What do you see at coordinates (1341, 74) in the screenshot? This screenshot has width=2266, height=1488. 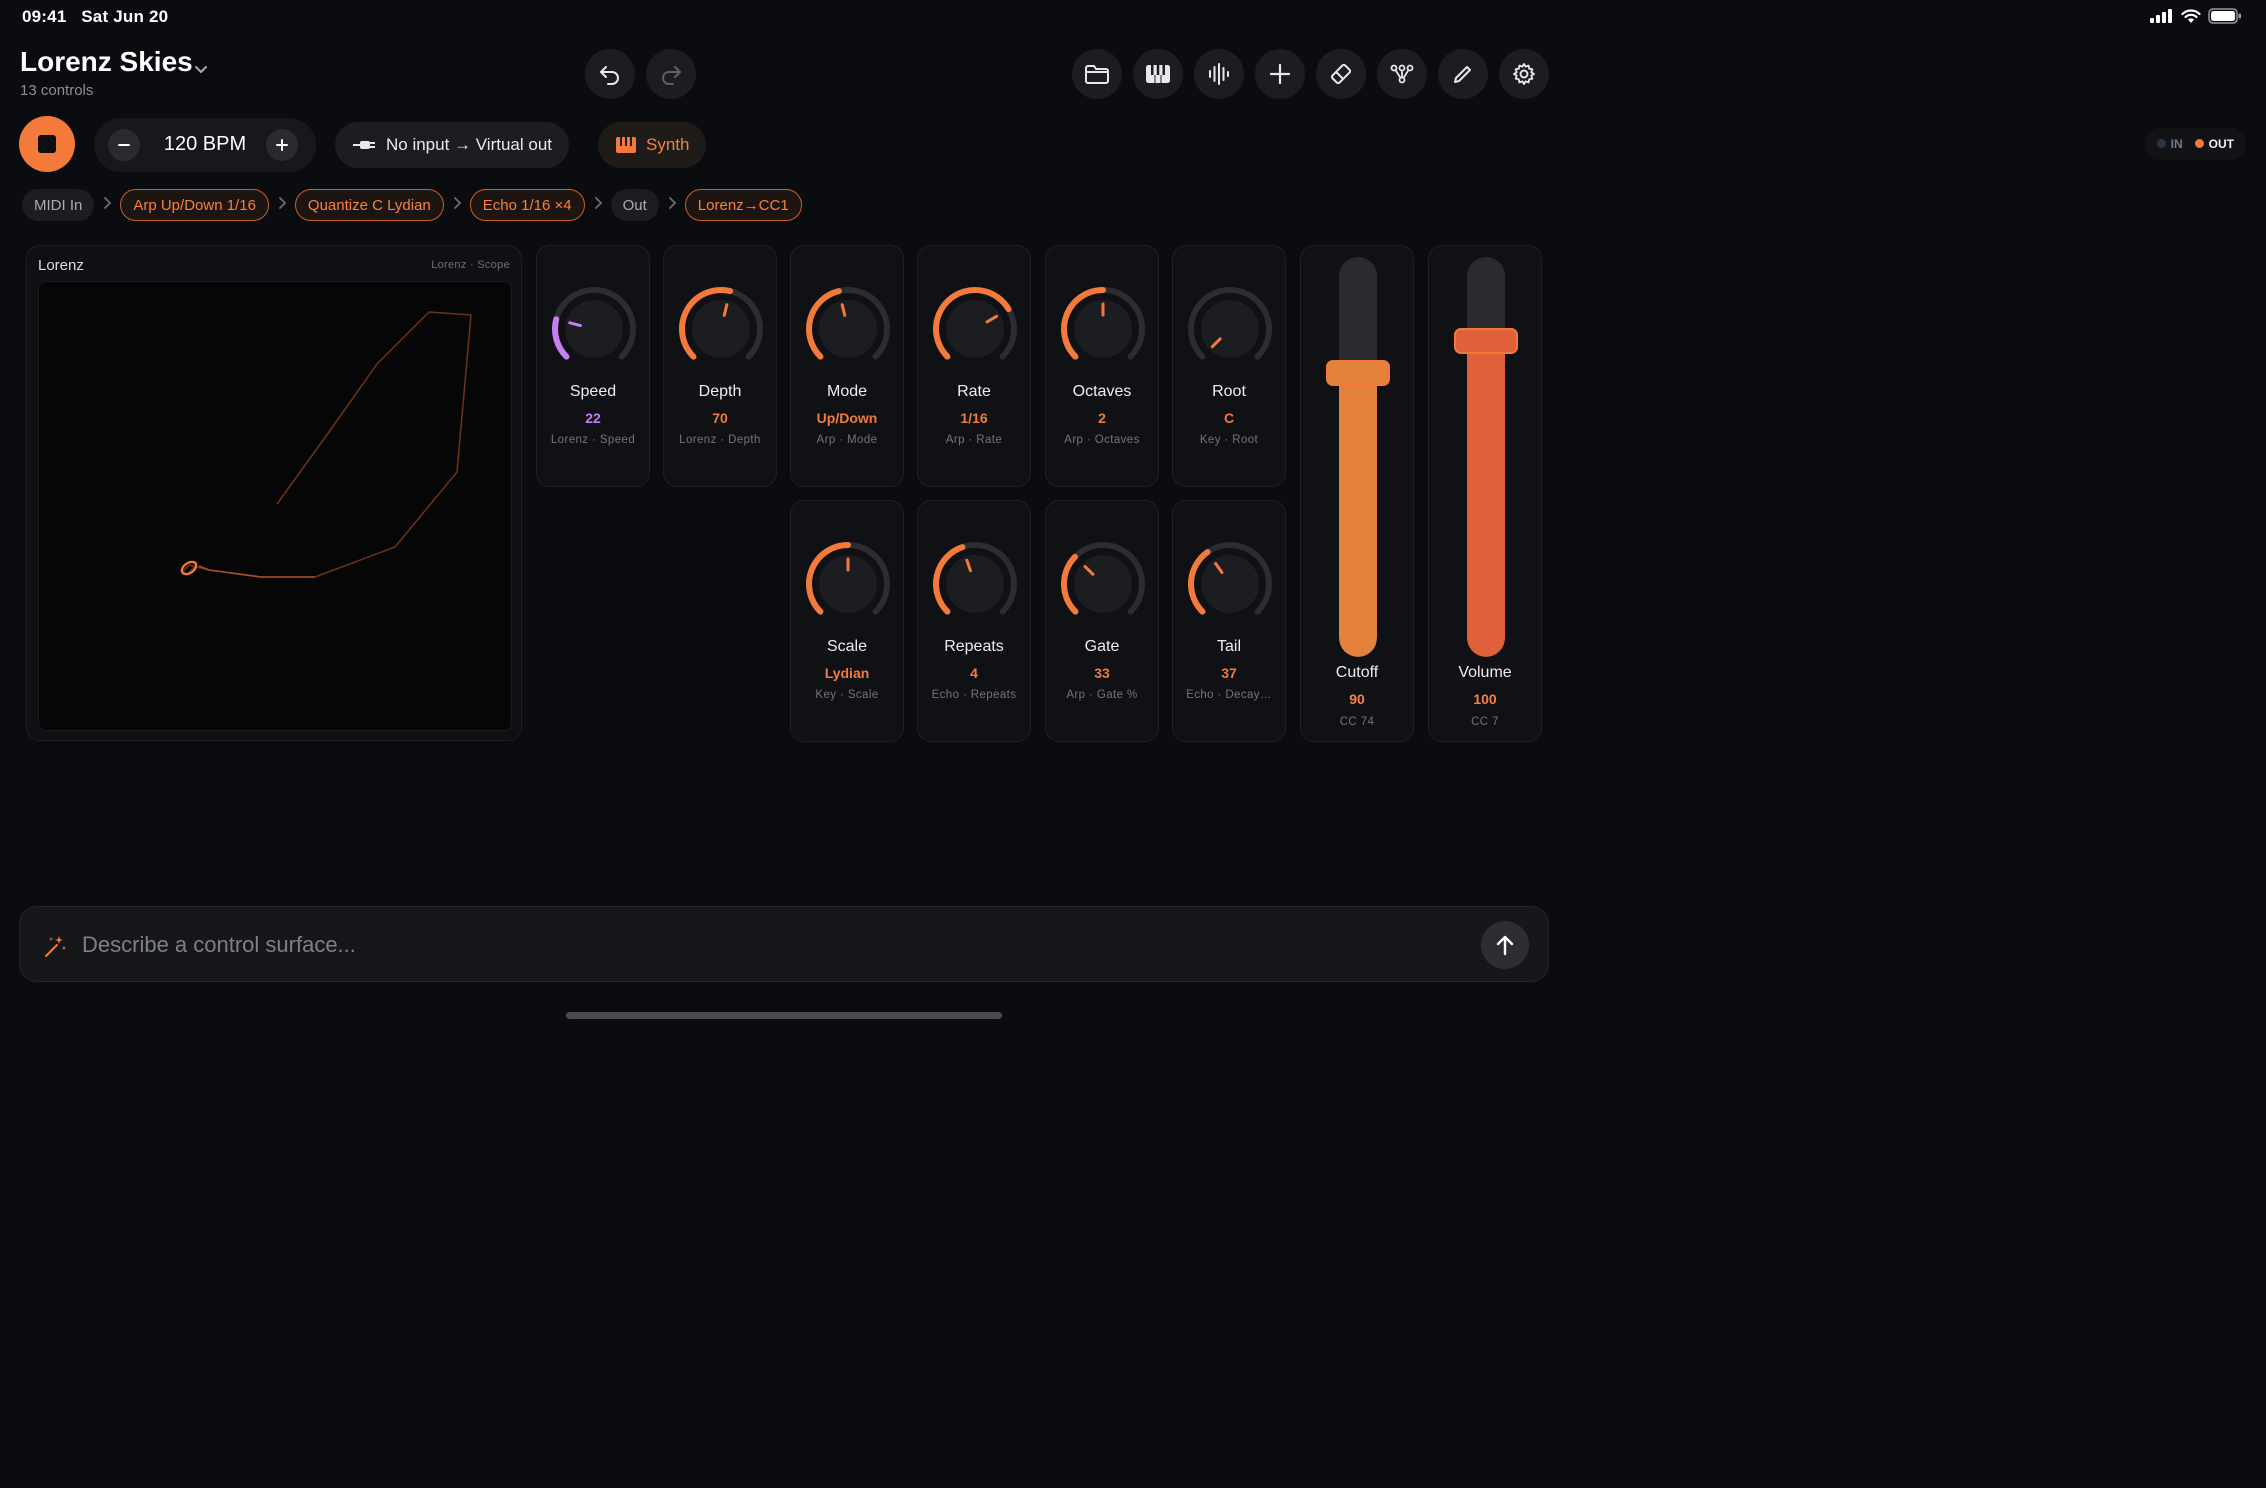 I see `eraser-button` at bounding box center [1341, 74].